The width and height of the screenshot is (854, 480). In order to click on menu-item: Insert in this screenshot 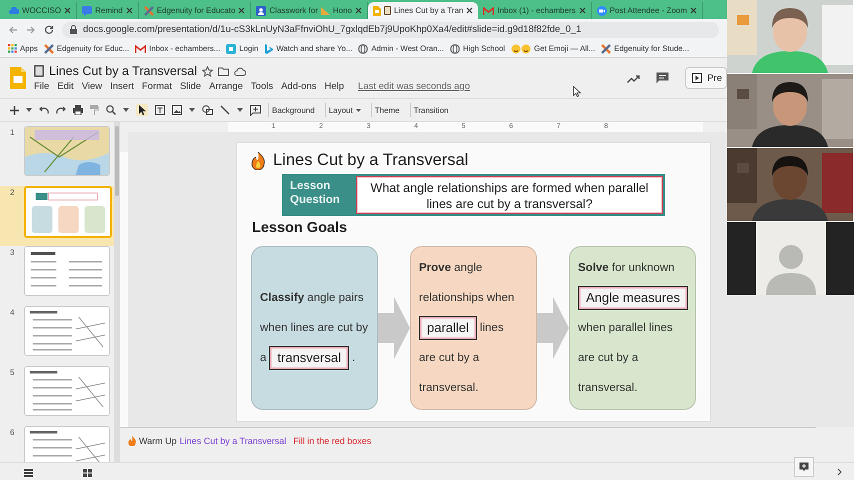, I will do `click(122, 86)`.